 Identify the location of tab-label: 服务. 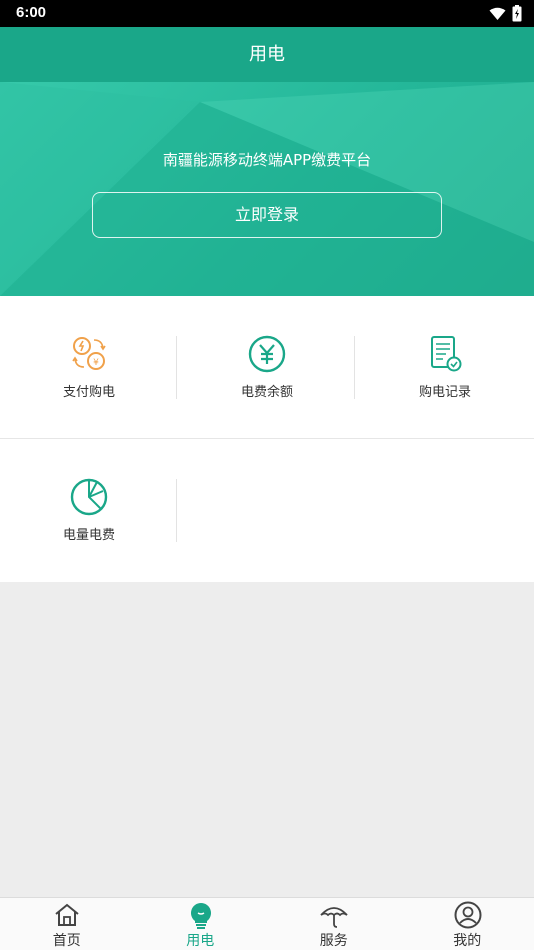
(333, 941).